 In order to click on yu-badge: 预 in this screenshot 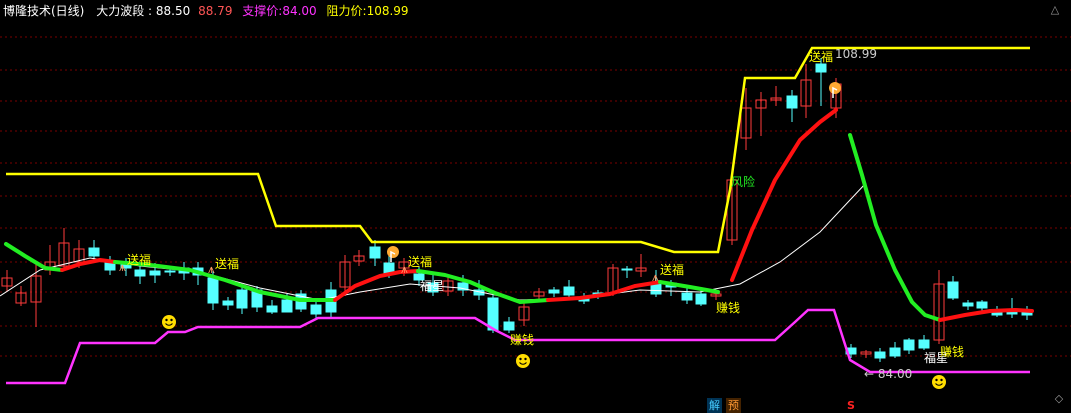, I will do `click(733, 405)`.